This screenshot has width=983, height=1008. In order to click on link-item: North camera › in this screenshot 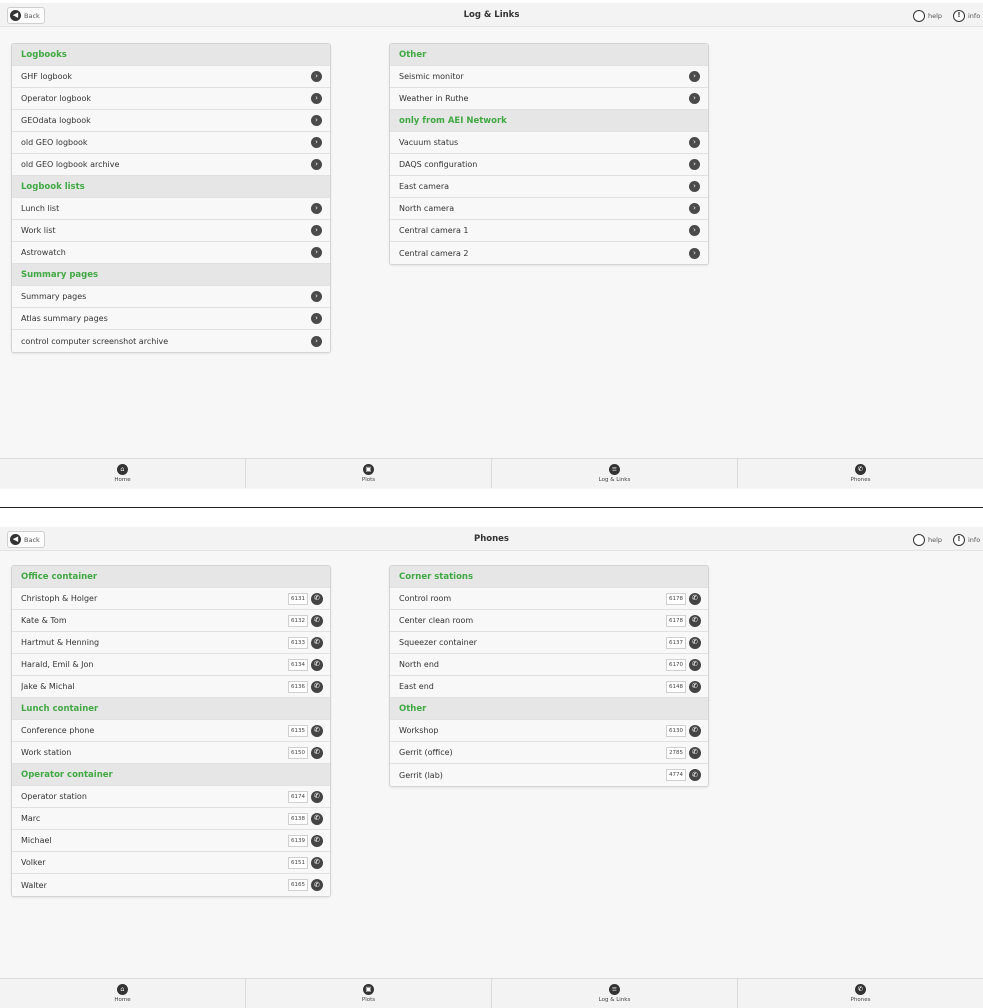, I will do `click(549, 209)`.